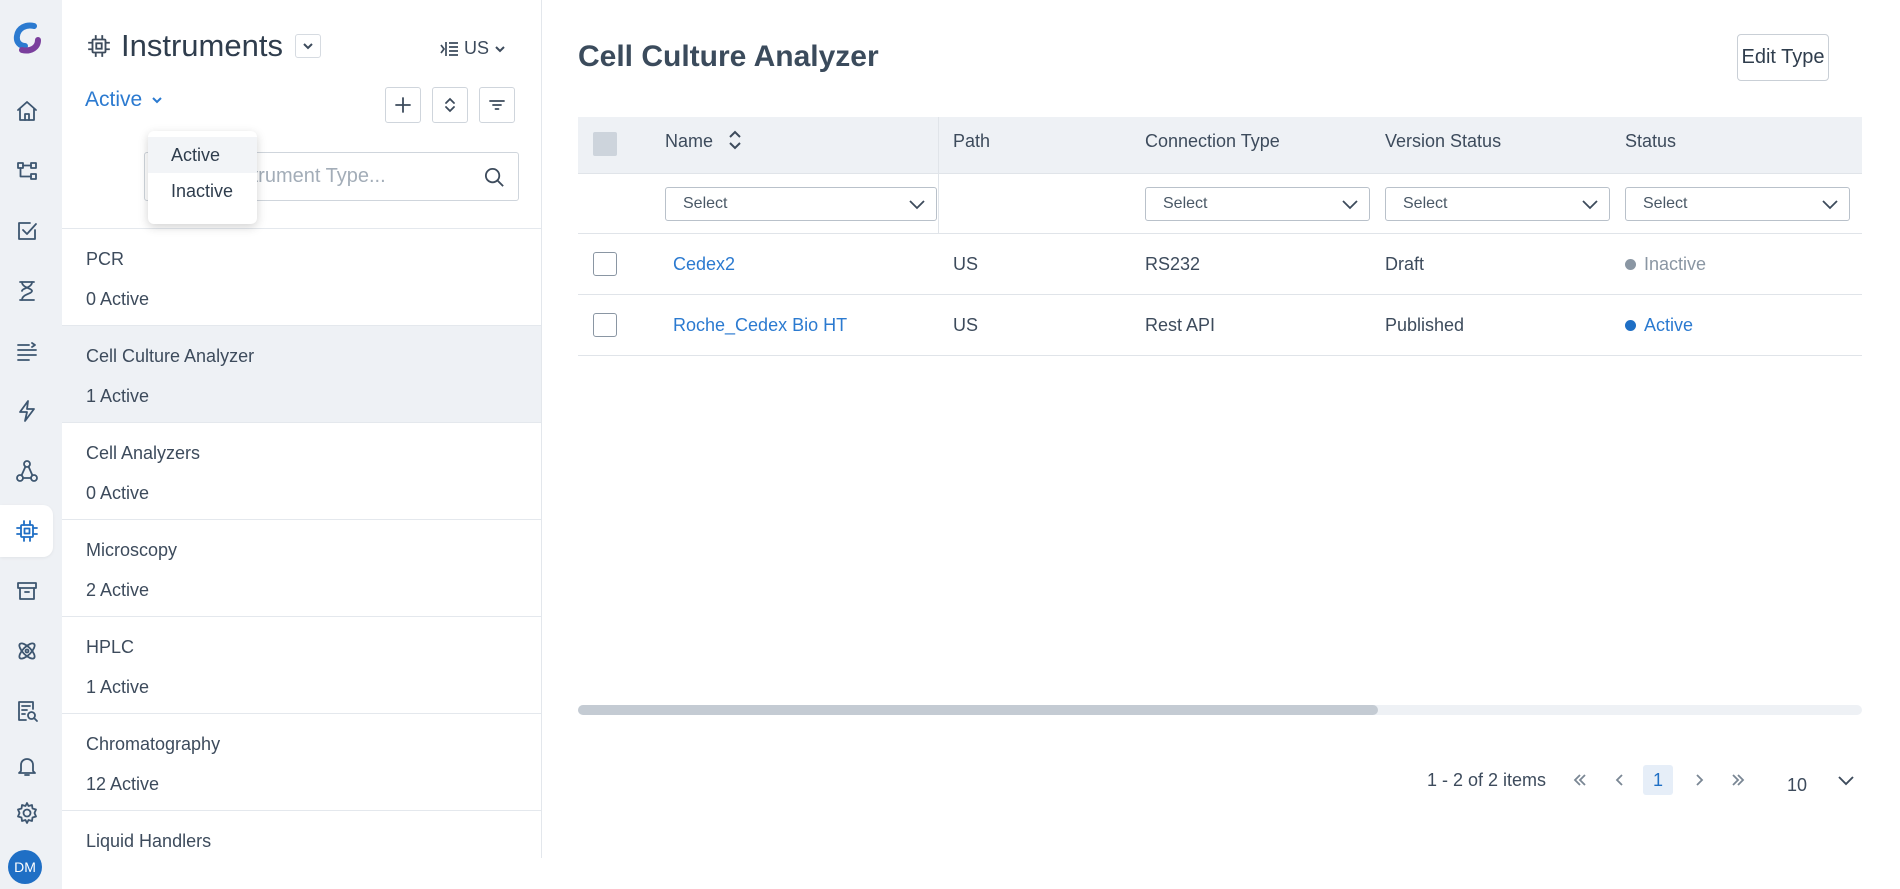  Describe the element at coordinates (202, 155) in the screenshot. I see `status-option-active: Active` at that location.